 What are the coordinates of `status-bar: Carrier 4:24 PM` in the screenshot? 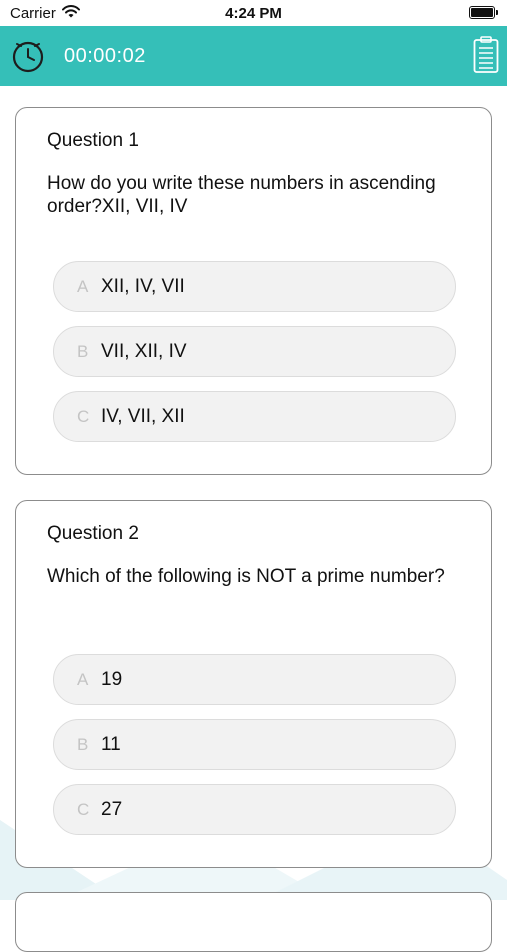 It's located at (253, 13).